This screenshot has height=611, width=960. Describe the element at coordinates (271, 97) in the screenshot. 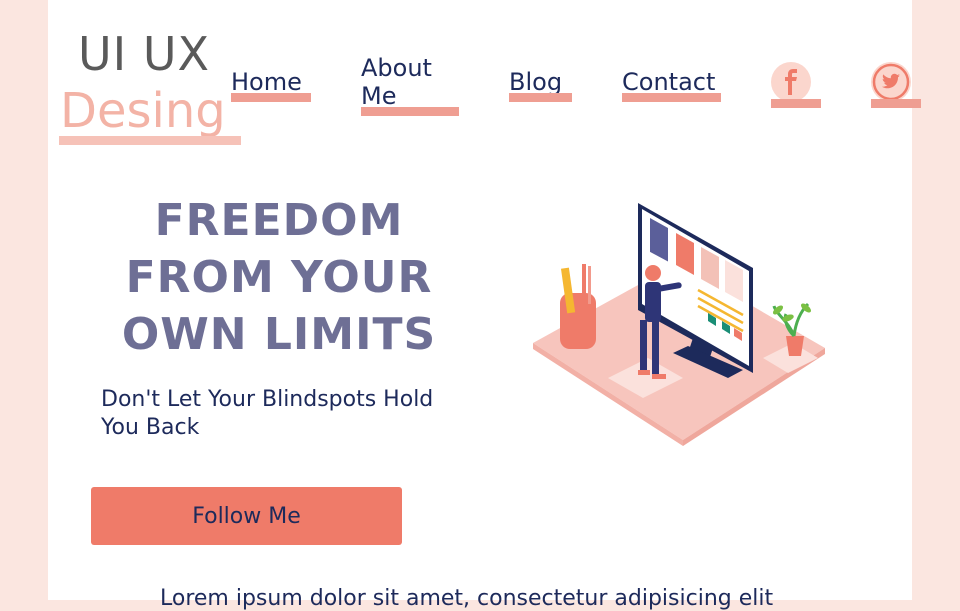

I see `nav-home-underline` at that location.